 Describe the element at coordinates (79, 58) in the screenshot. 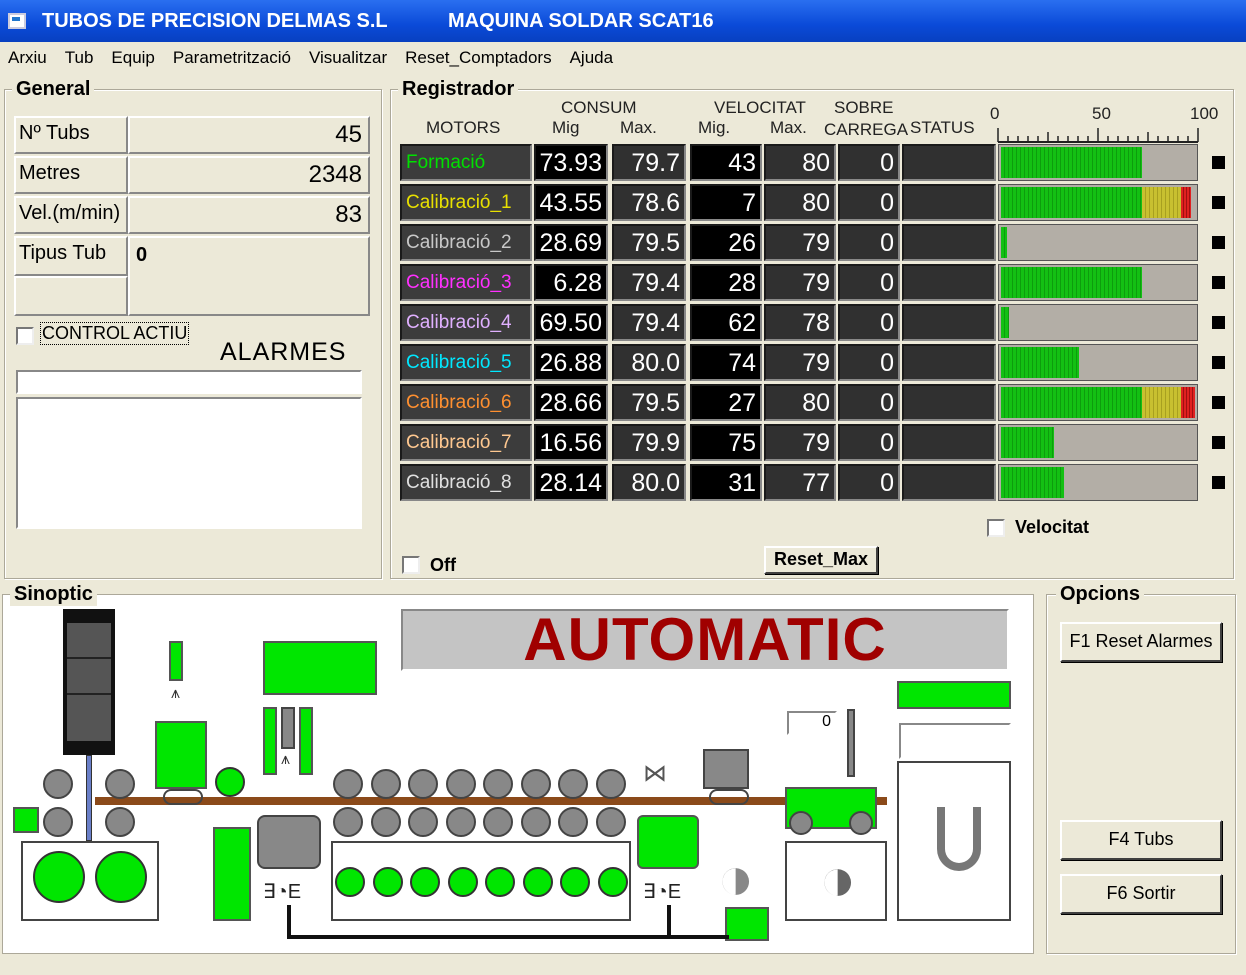

I see `menu-tub: Tub` at that location.